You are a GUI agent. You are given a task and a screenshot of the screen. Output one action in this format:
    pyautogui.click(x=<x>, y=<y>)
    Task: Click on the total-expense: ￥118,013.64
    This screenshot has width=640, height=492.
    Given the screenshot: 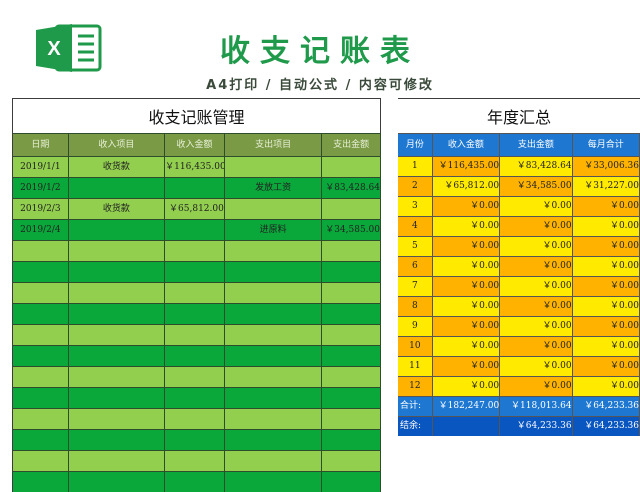 What is the action you would take?
    pyautogui.click(x=536, y=406)
    